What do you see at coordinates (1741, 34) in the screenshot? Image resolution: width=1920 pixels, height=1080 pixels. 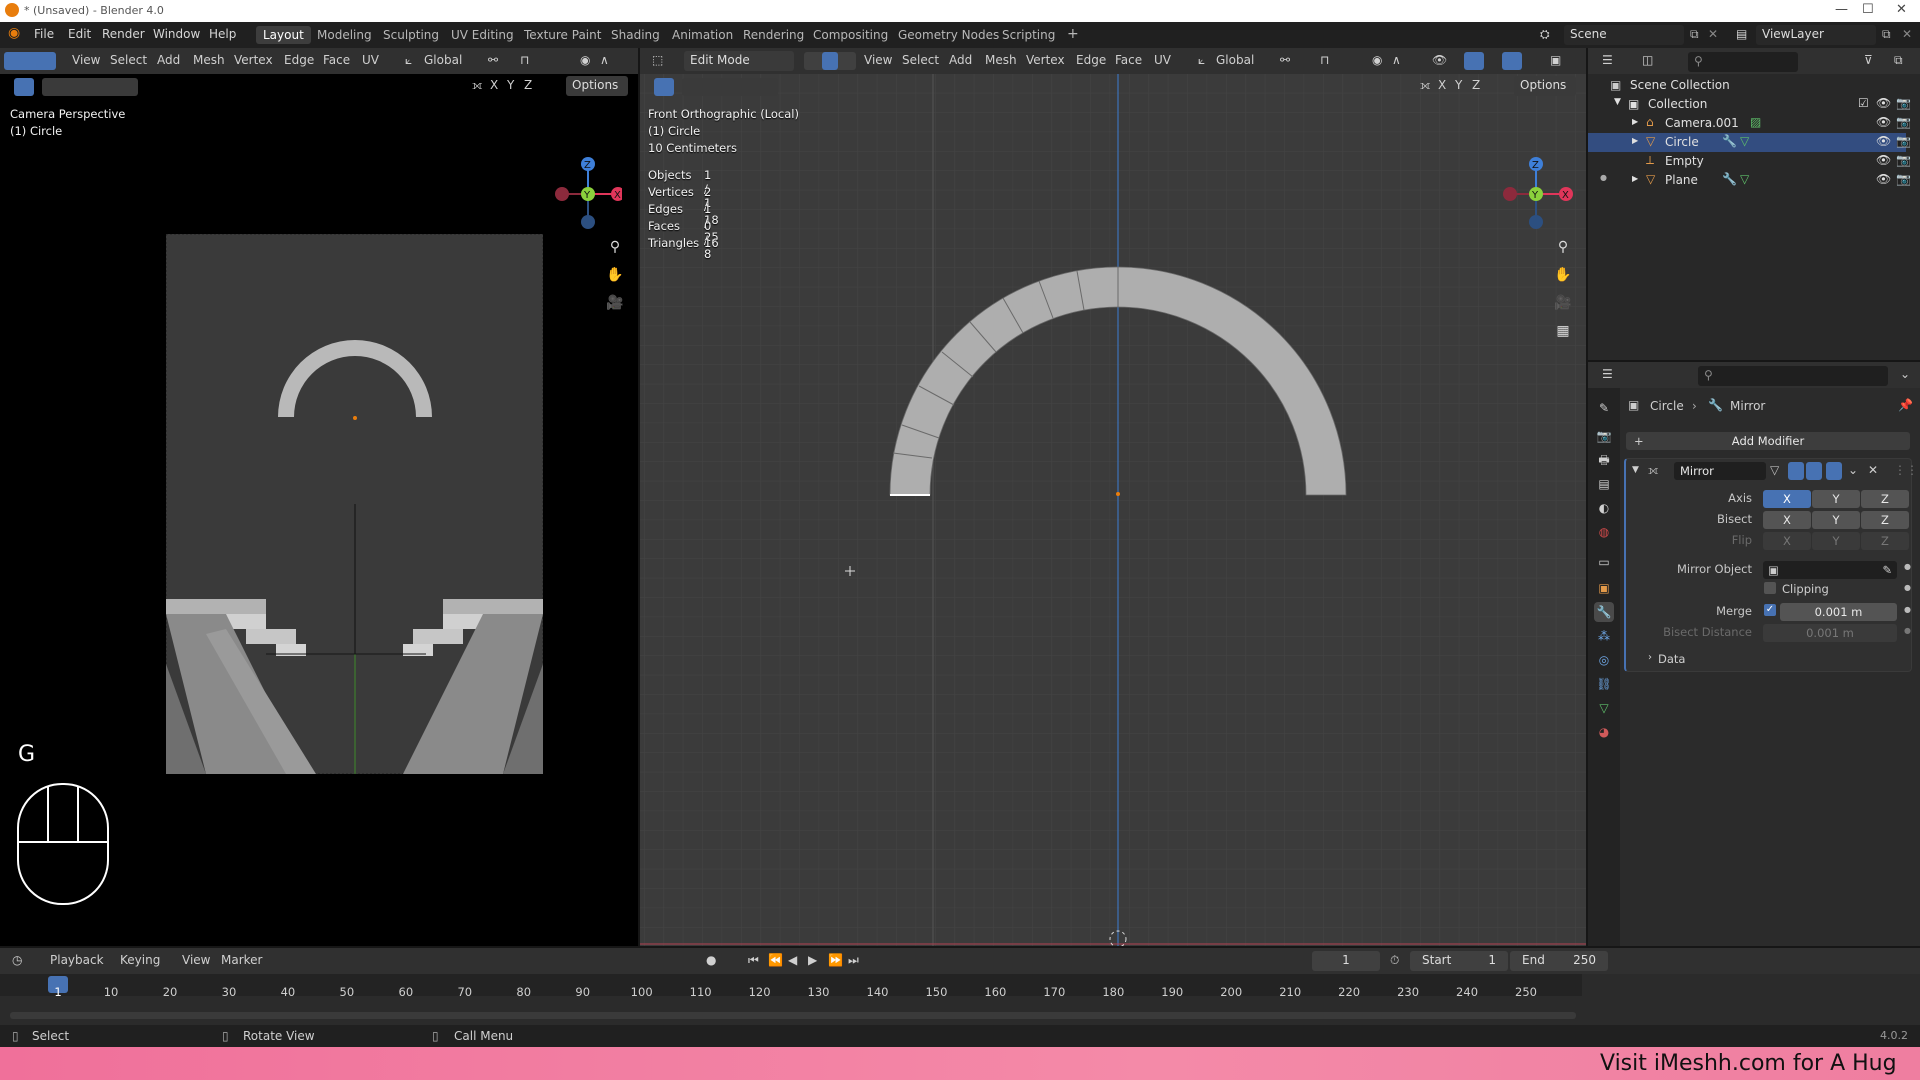 I see `viewlayer-icon: ▤` at bounding box center [1741, 34].